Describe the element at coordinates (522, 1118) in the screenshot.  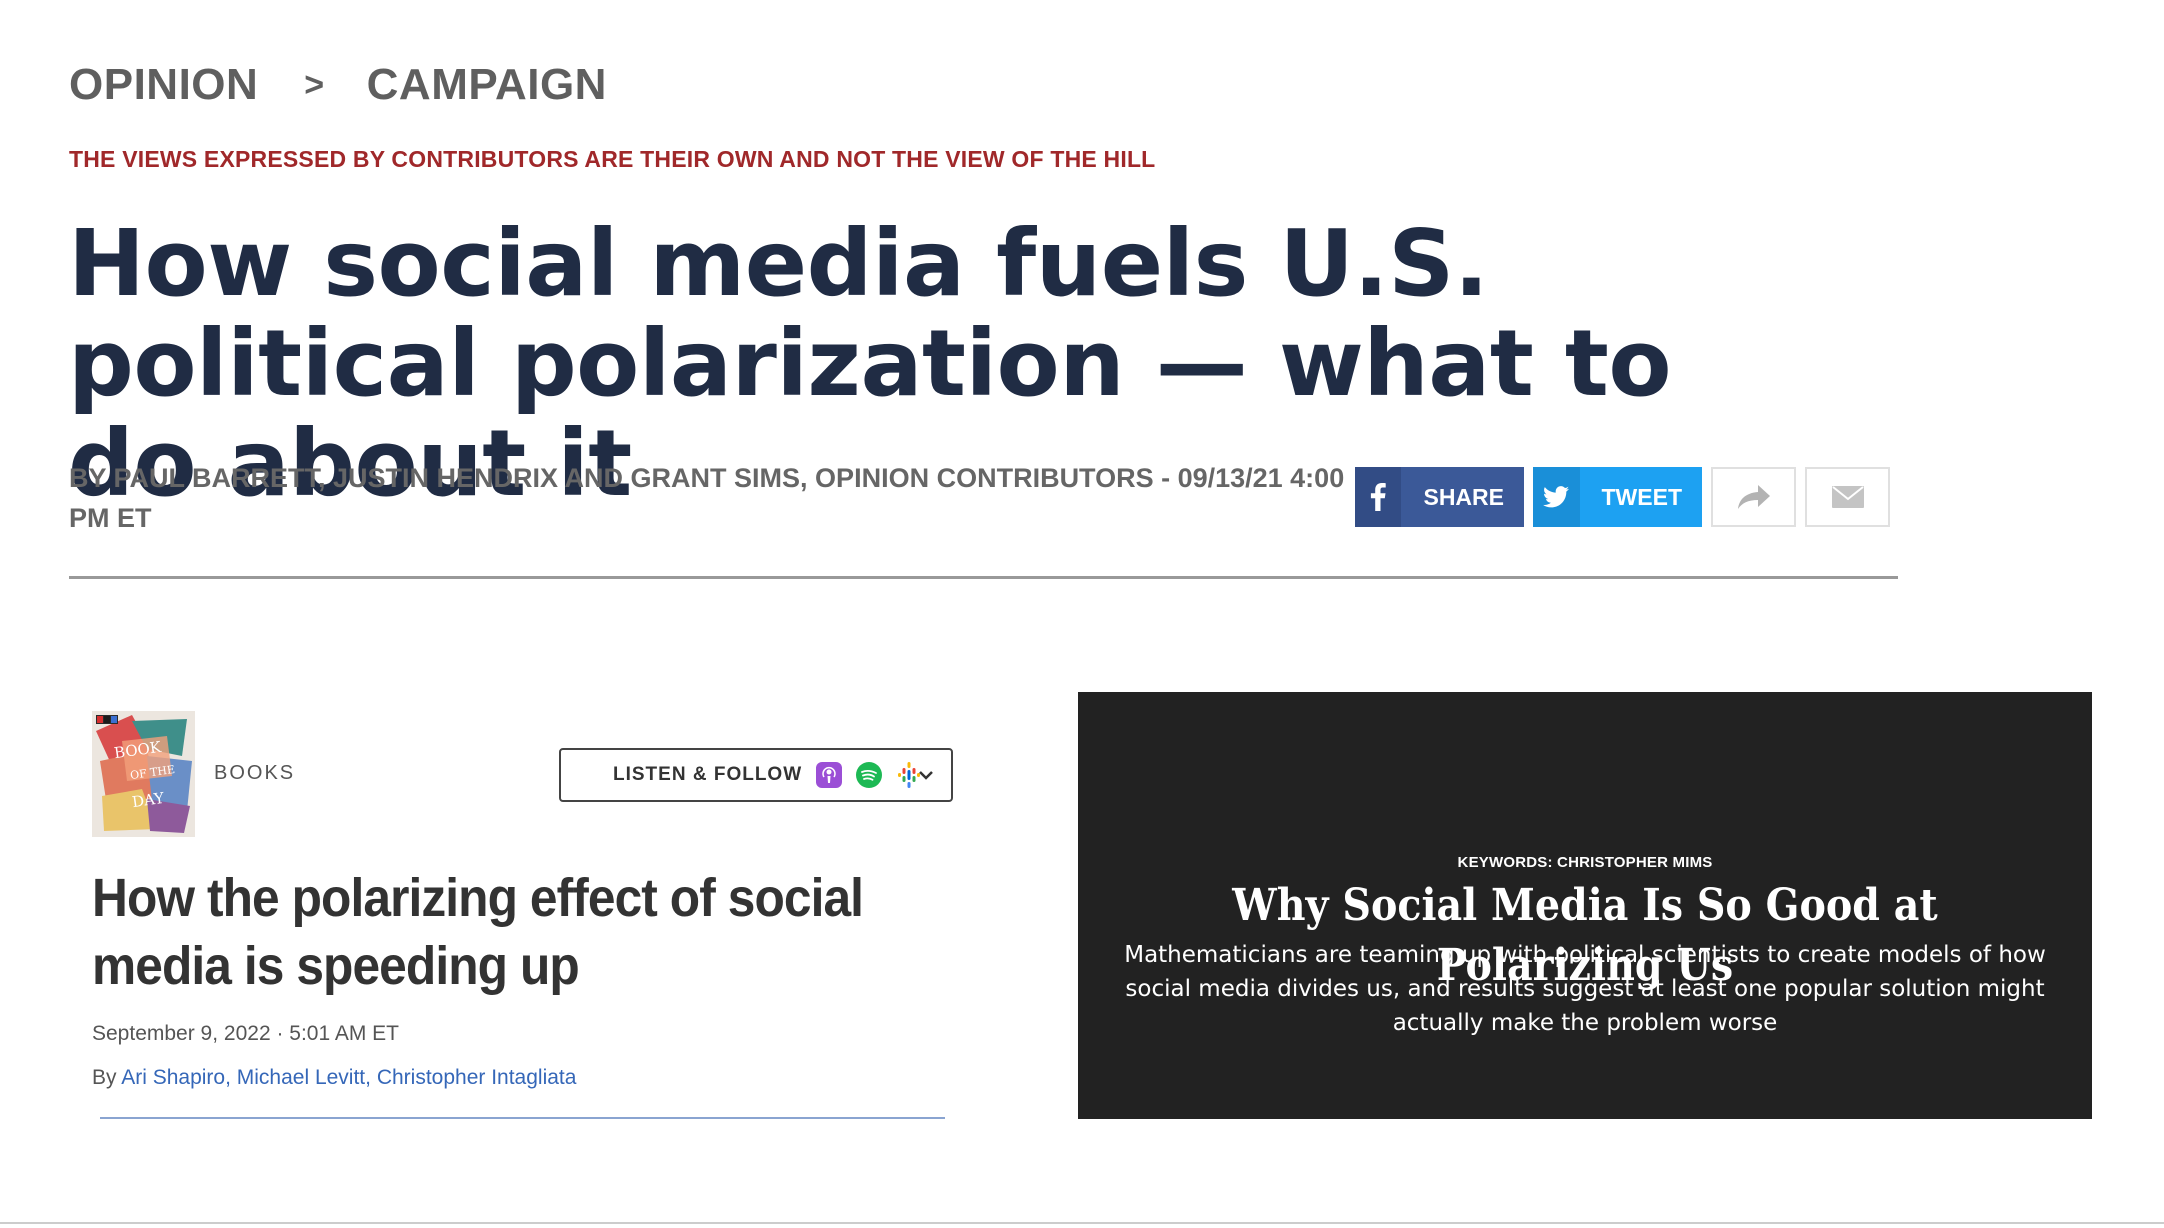
I see `npr-divider` at that location.